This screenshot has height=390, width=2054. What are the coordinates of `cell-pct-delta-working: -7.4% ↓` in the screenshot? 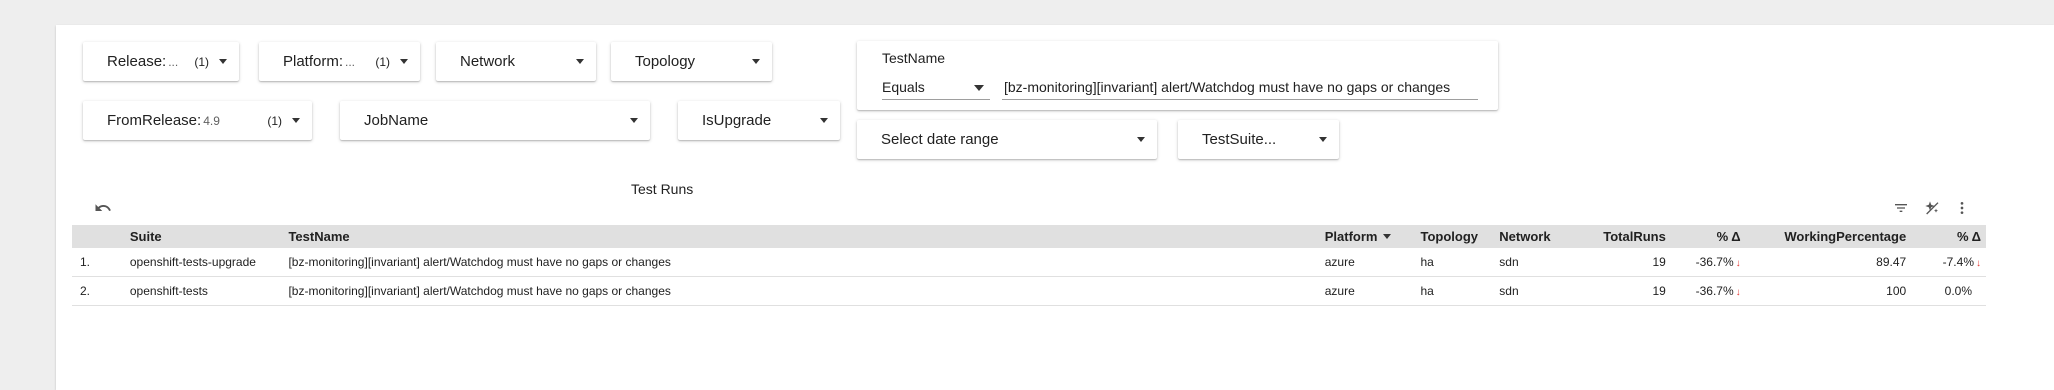 It's located at (1961, 262).